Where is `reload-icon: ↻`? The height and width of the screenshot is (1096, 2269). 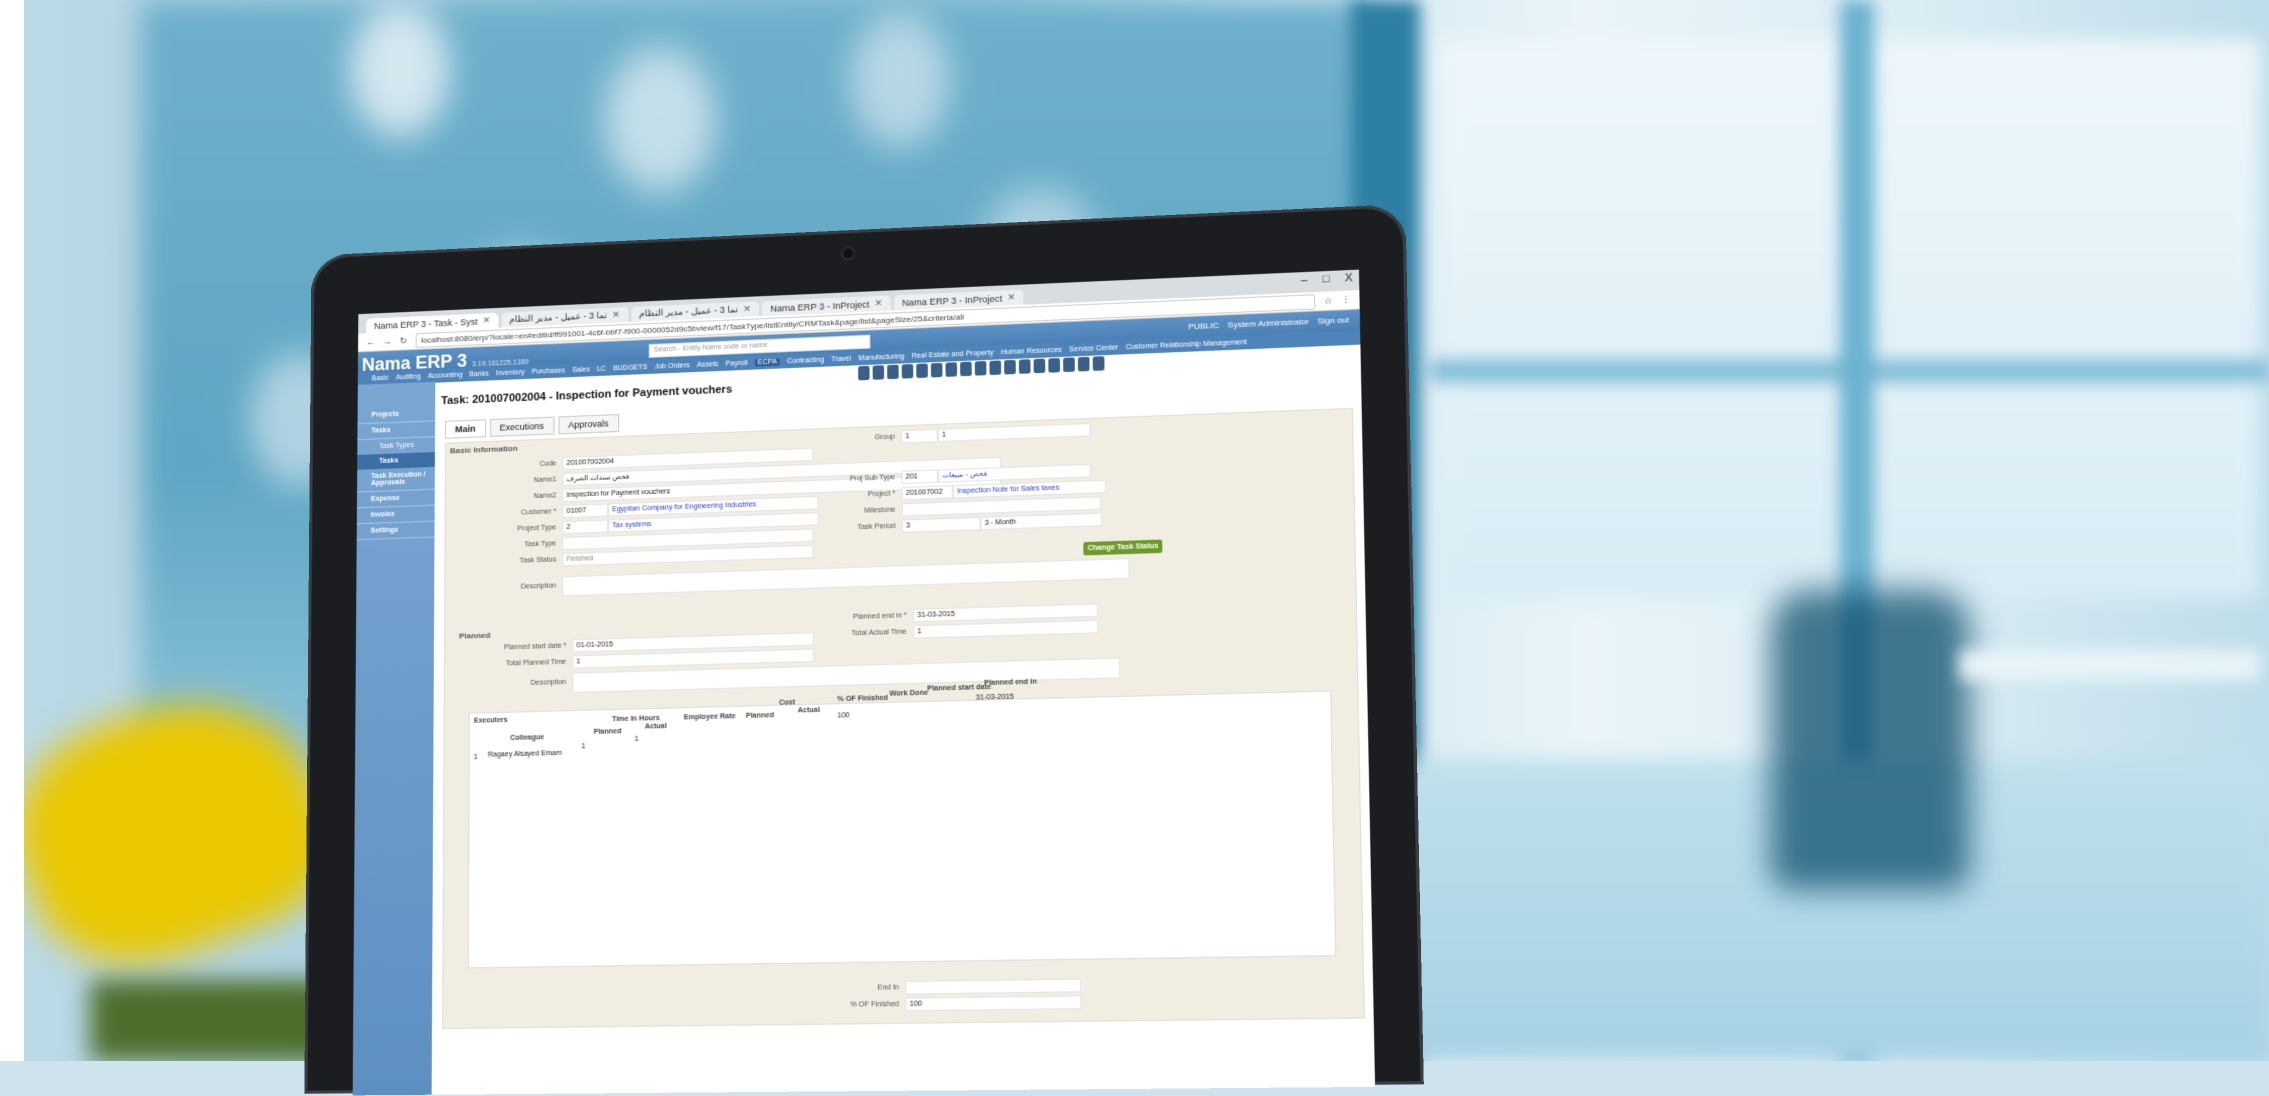
reload-icon: ↻ is located at coordinates (404, 340).